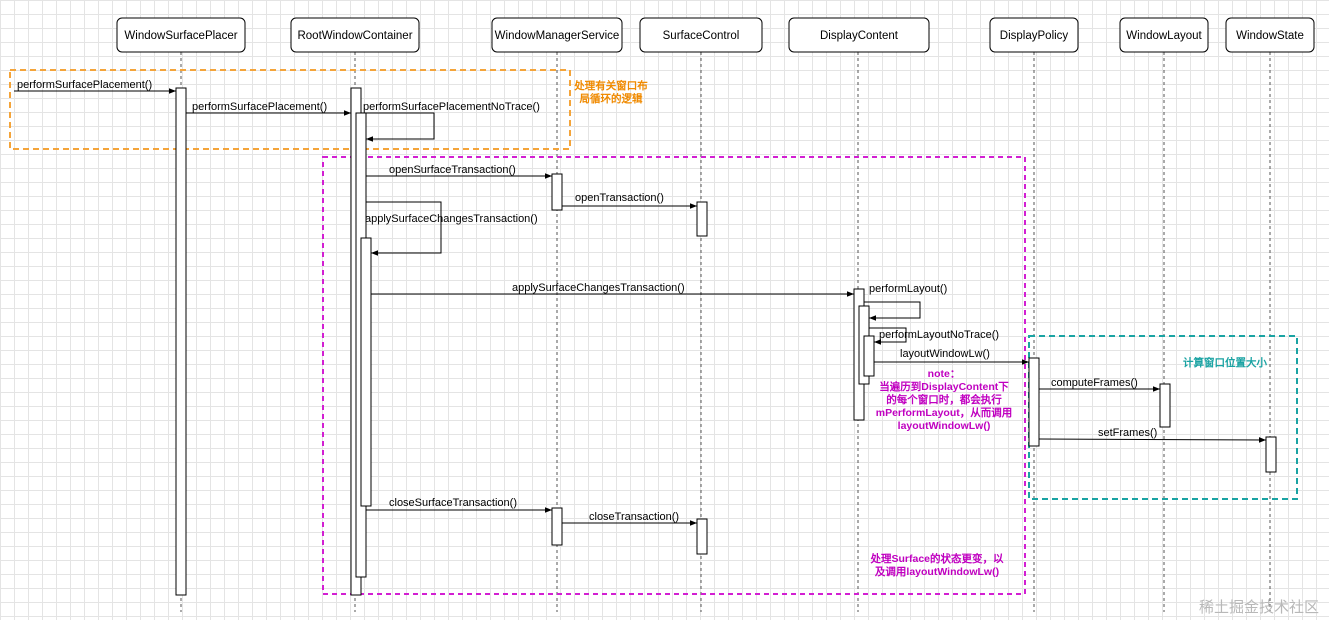  I want to click on activation-window-layout, so click(1165, 405).